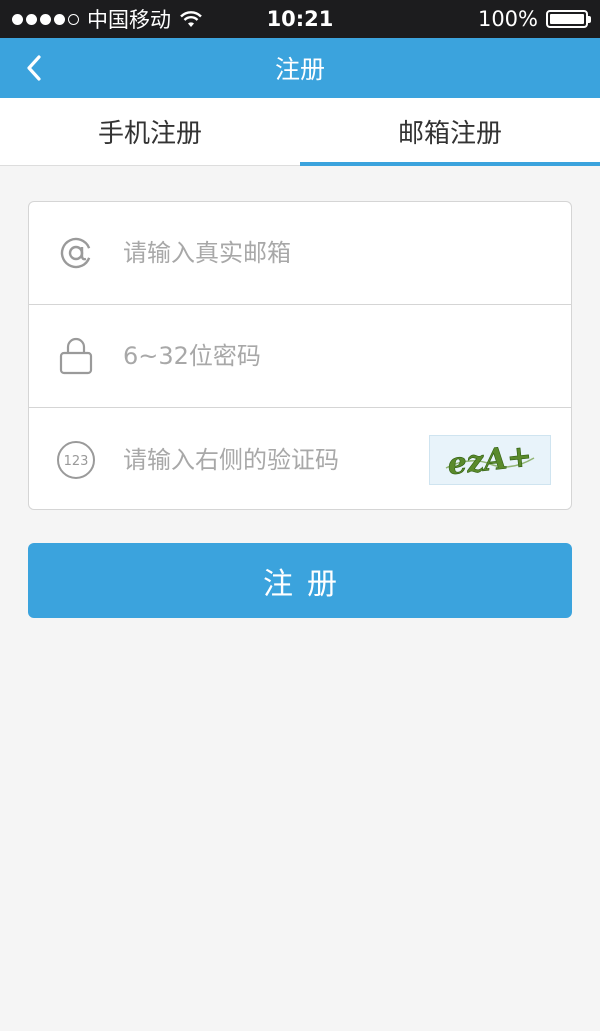 Image resolution: width=600 pixels, height=1031 pixels. Describe the element at coordinates (76, 253) in the screenshot. I see `at-icon` at that location.